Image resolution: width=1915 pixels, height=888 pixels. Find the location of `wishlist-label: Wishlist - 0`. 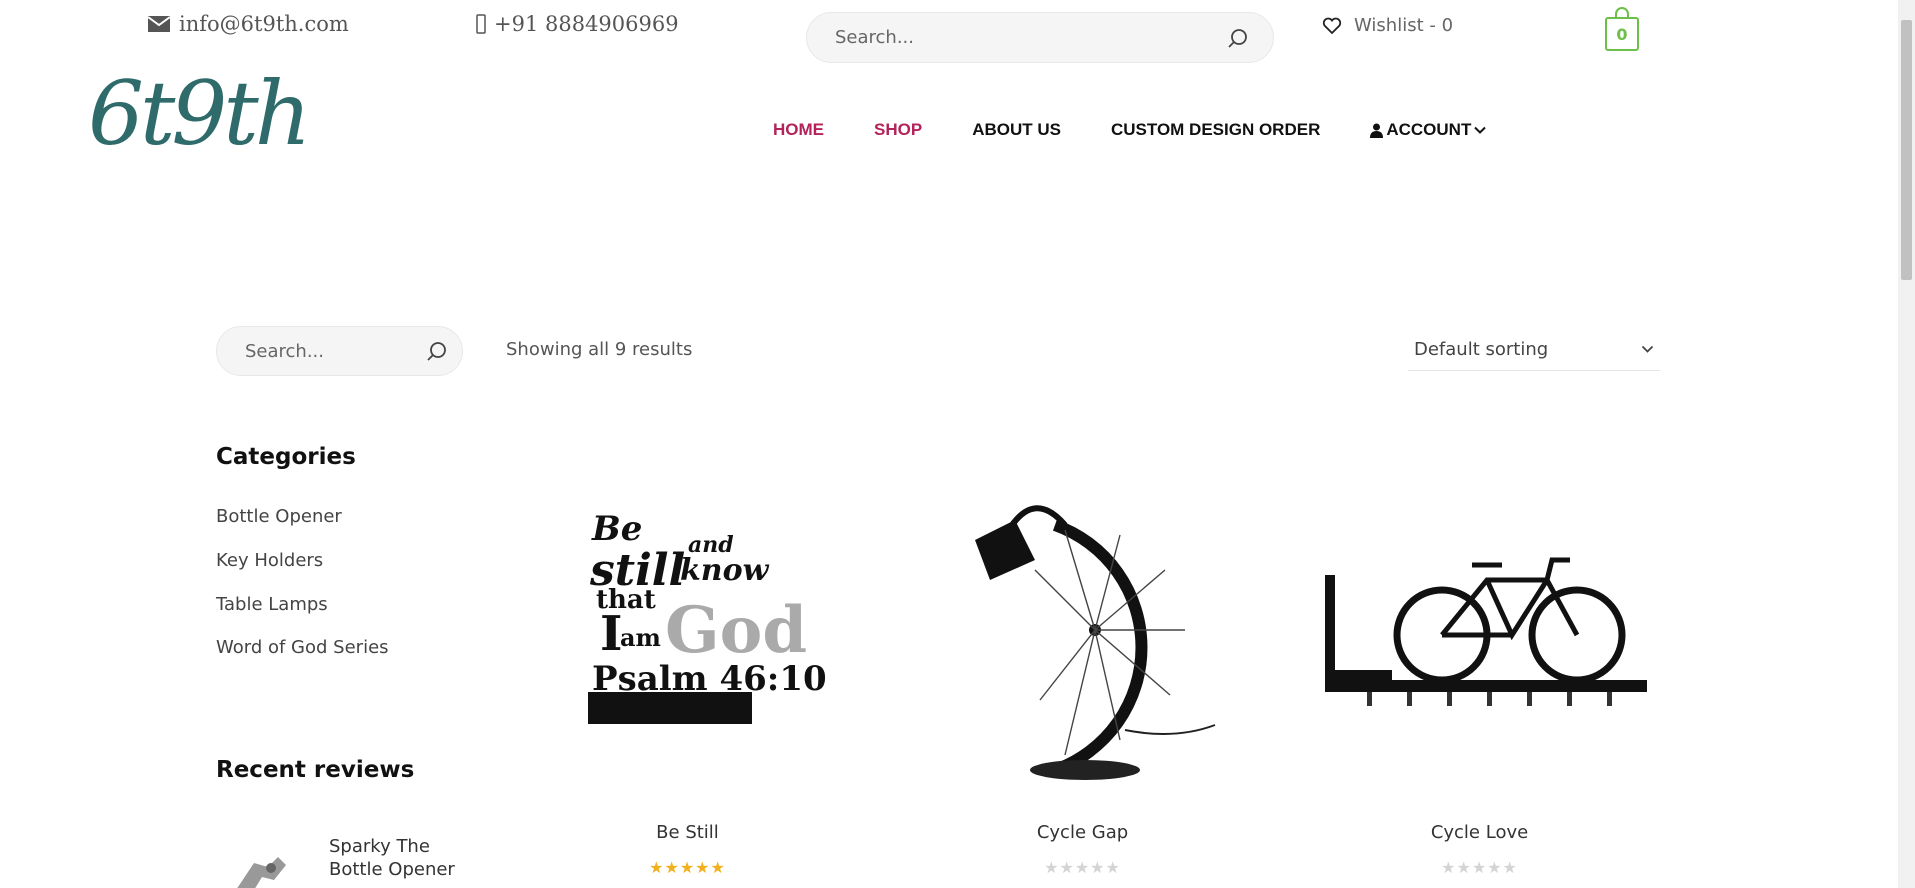

wishlist-label: Wishlist - 0 is located at coordinates (1404, 25).